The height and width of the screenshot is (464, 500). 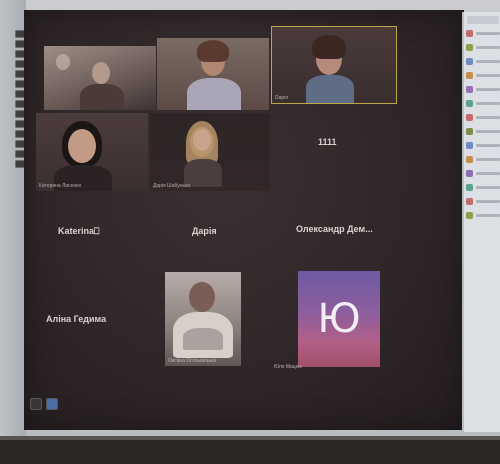 What do you see at coordinates (60, 186) in the screenshot?
I see `participant-caption: Катерина Лисенко` at bounding box center [60, 186].